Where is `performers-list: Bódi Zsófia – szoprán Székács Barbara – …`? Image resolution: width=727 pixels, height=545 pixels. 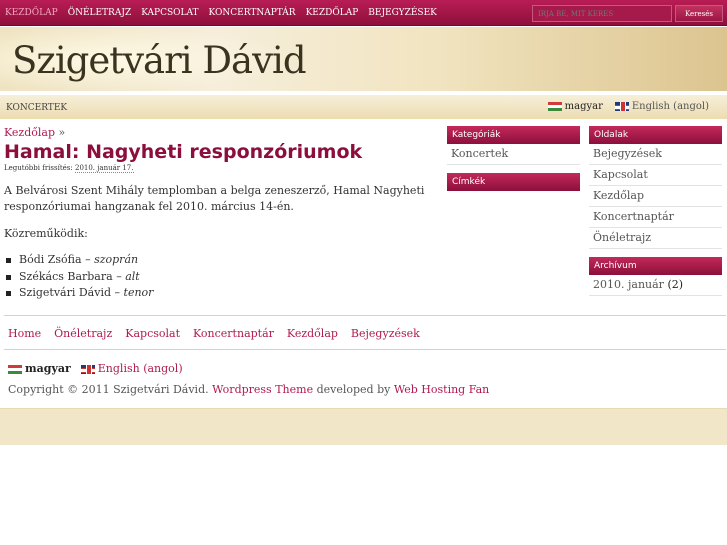 performers-list: Bódi Zsófia – szoprán Székács Barbara – … is located at coordinates (219, 277).